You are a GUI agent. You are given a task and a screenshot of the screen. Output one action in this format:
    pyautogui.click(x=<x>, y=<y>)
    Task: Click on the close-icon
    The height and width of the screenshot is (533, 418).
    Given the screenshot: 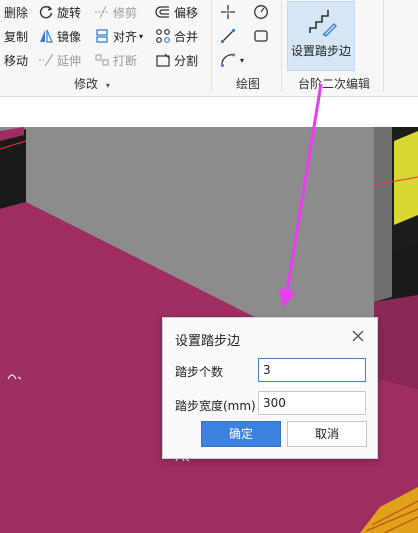 What is the action you would take?
    pyautogui.click(x=358, y=336)
    